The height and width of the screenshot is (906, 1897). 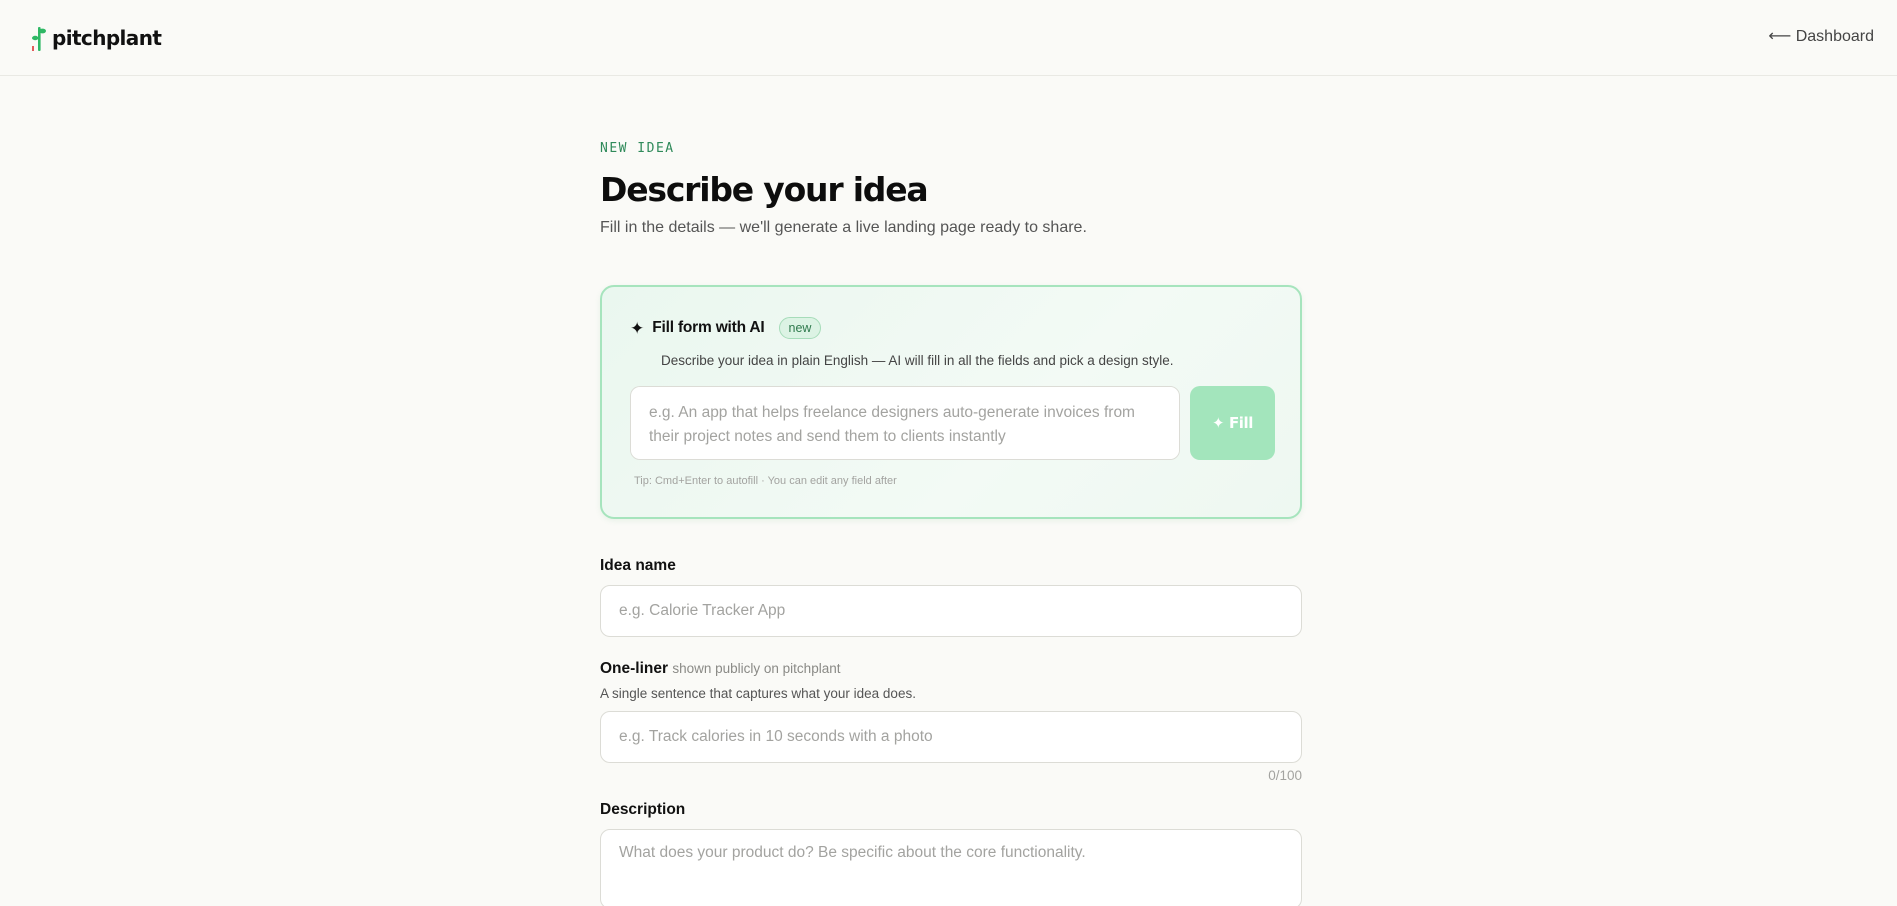 What do you see at coordinates (1821, 36) in the screenshot?
I see `dashboard-link: ⟵ Dashboard` at bounding box center [1821, 36].